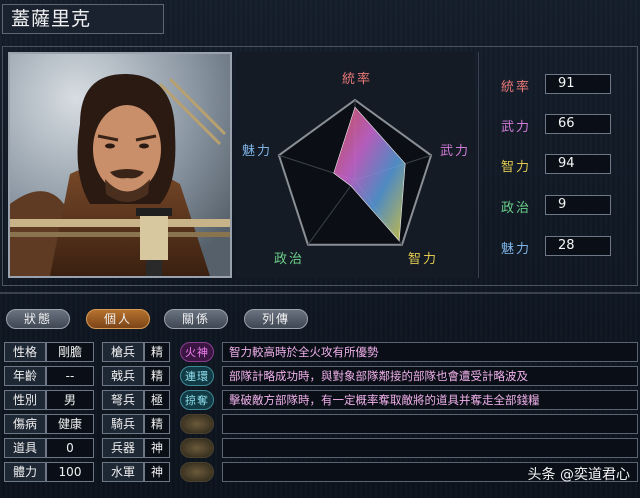 The image size is (640, 498). Describe the element at coordinates (70, 376) in the screenshot. I see `info-value: --` at that location.